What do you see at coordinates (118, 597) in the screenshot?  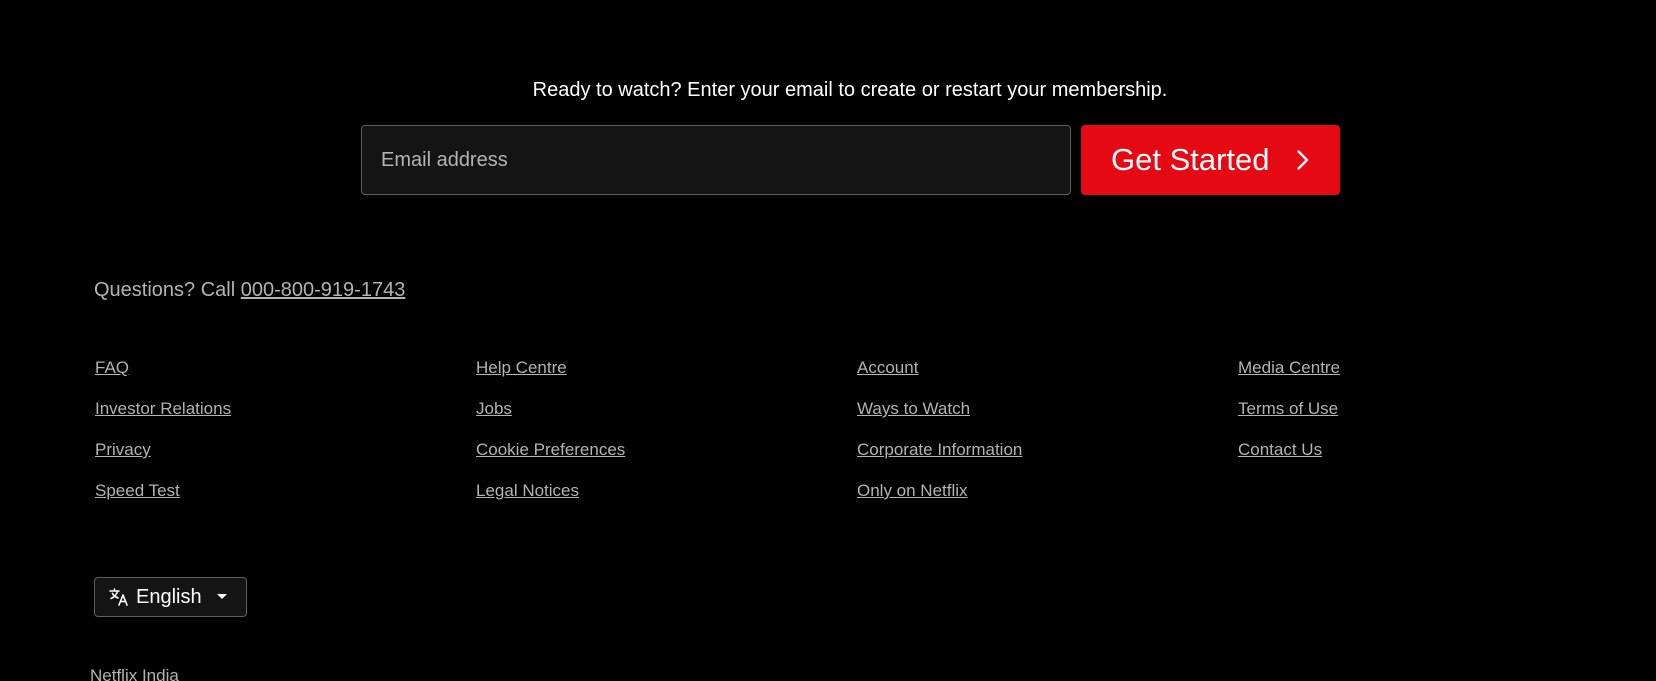 I see `languages-icon` at bounding box center [118, 597].